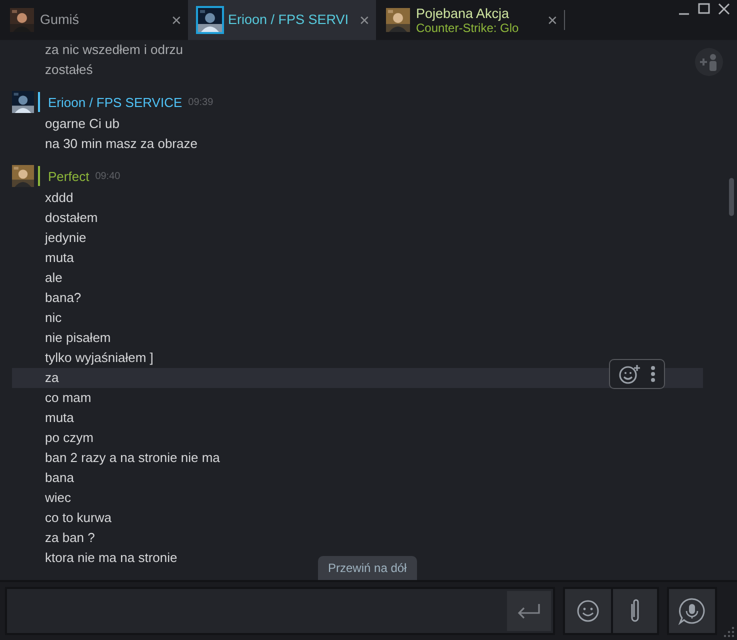 The width and height of the screenshot is (737, 640). What do you see at coordinates (59, 197) in the screenshot?
I see `message-text: xddd` at bounding box center [59, 197].